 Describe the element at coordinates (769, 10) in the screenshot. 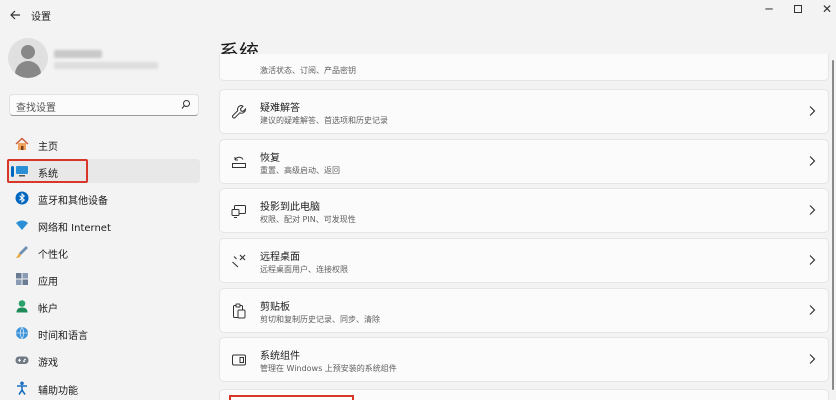

I see `minimize-button: ─` at that location.